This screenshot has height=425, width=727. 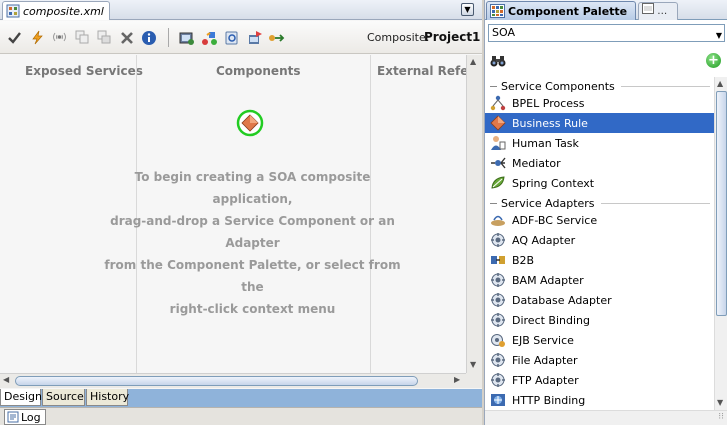 I want to click on human-task-icon, so click(x=498, y=143).